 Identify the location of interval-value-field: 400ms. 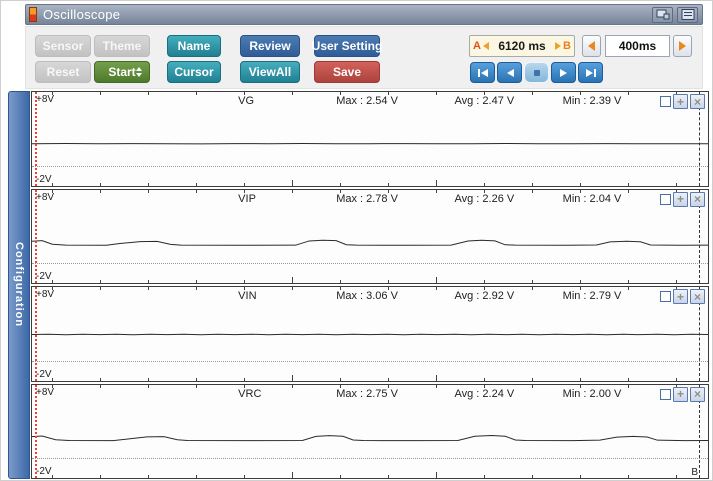
(637, 46).